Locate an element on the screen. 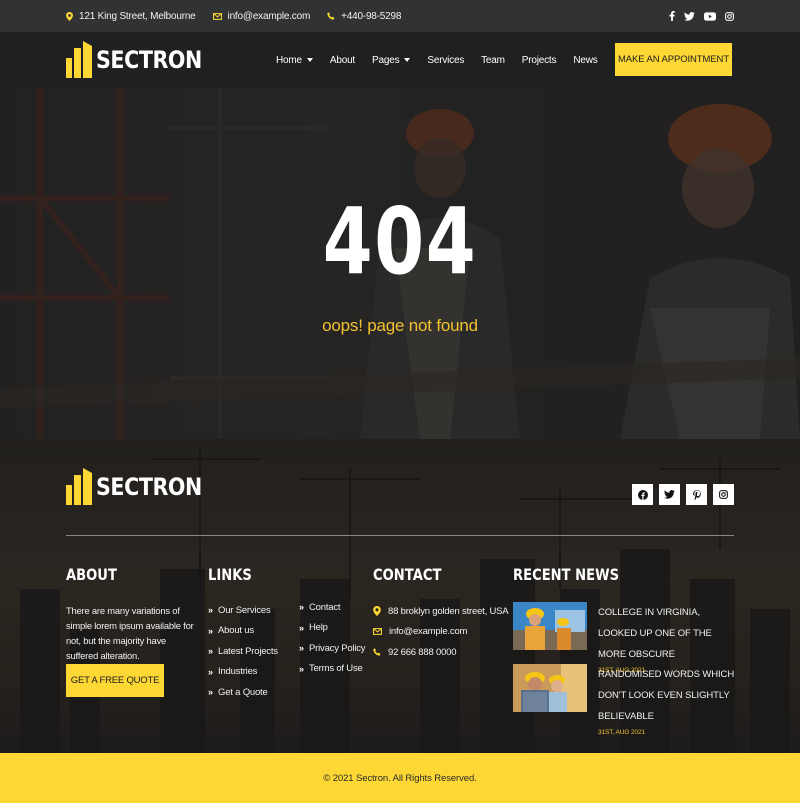 The height and width of the screenshot is (803, 800). top-email: info@example.com is located at coordinates (261, 16).